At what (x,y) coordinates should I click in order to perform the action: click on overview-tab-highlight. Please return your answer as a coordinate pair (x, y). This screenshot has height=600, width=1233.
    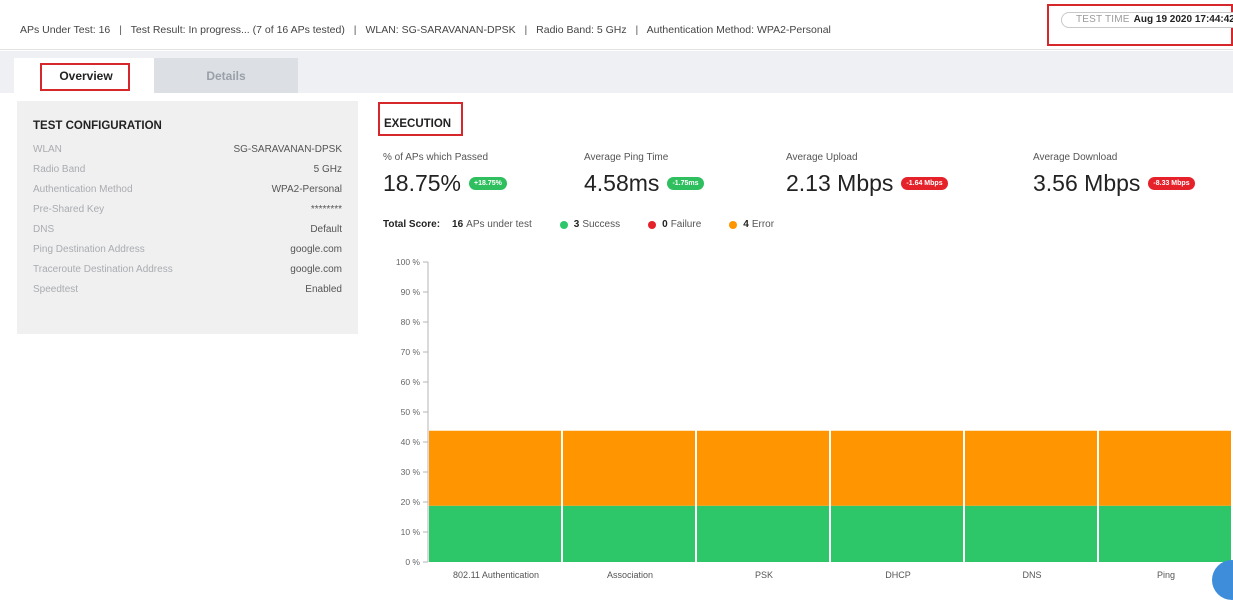
    Looking at the image, I should click on (85, 77).